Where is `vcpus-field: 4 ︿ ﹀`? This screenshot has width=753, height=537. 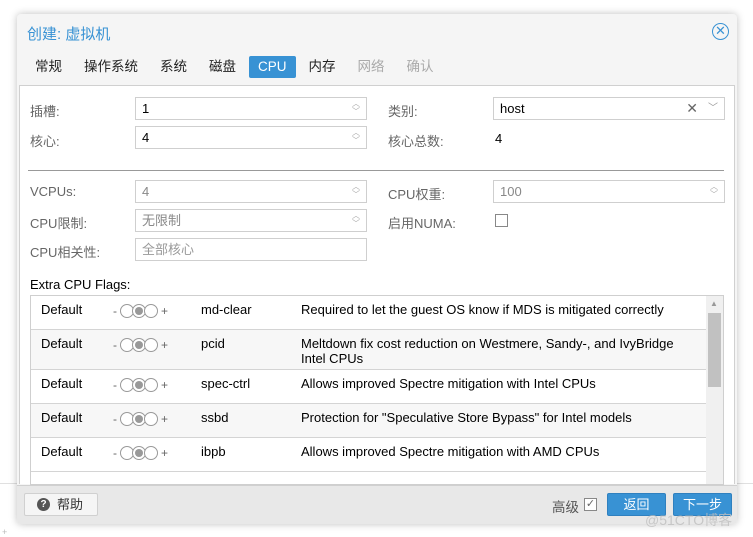 vcpus-field: 4 ︿ ﹀ is located at coordinates (251, 191).